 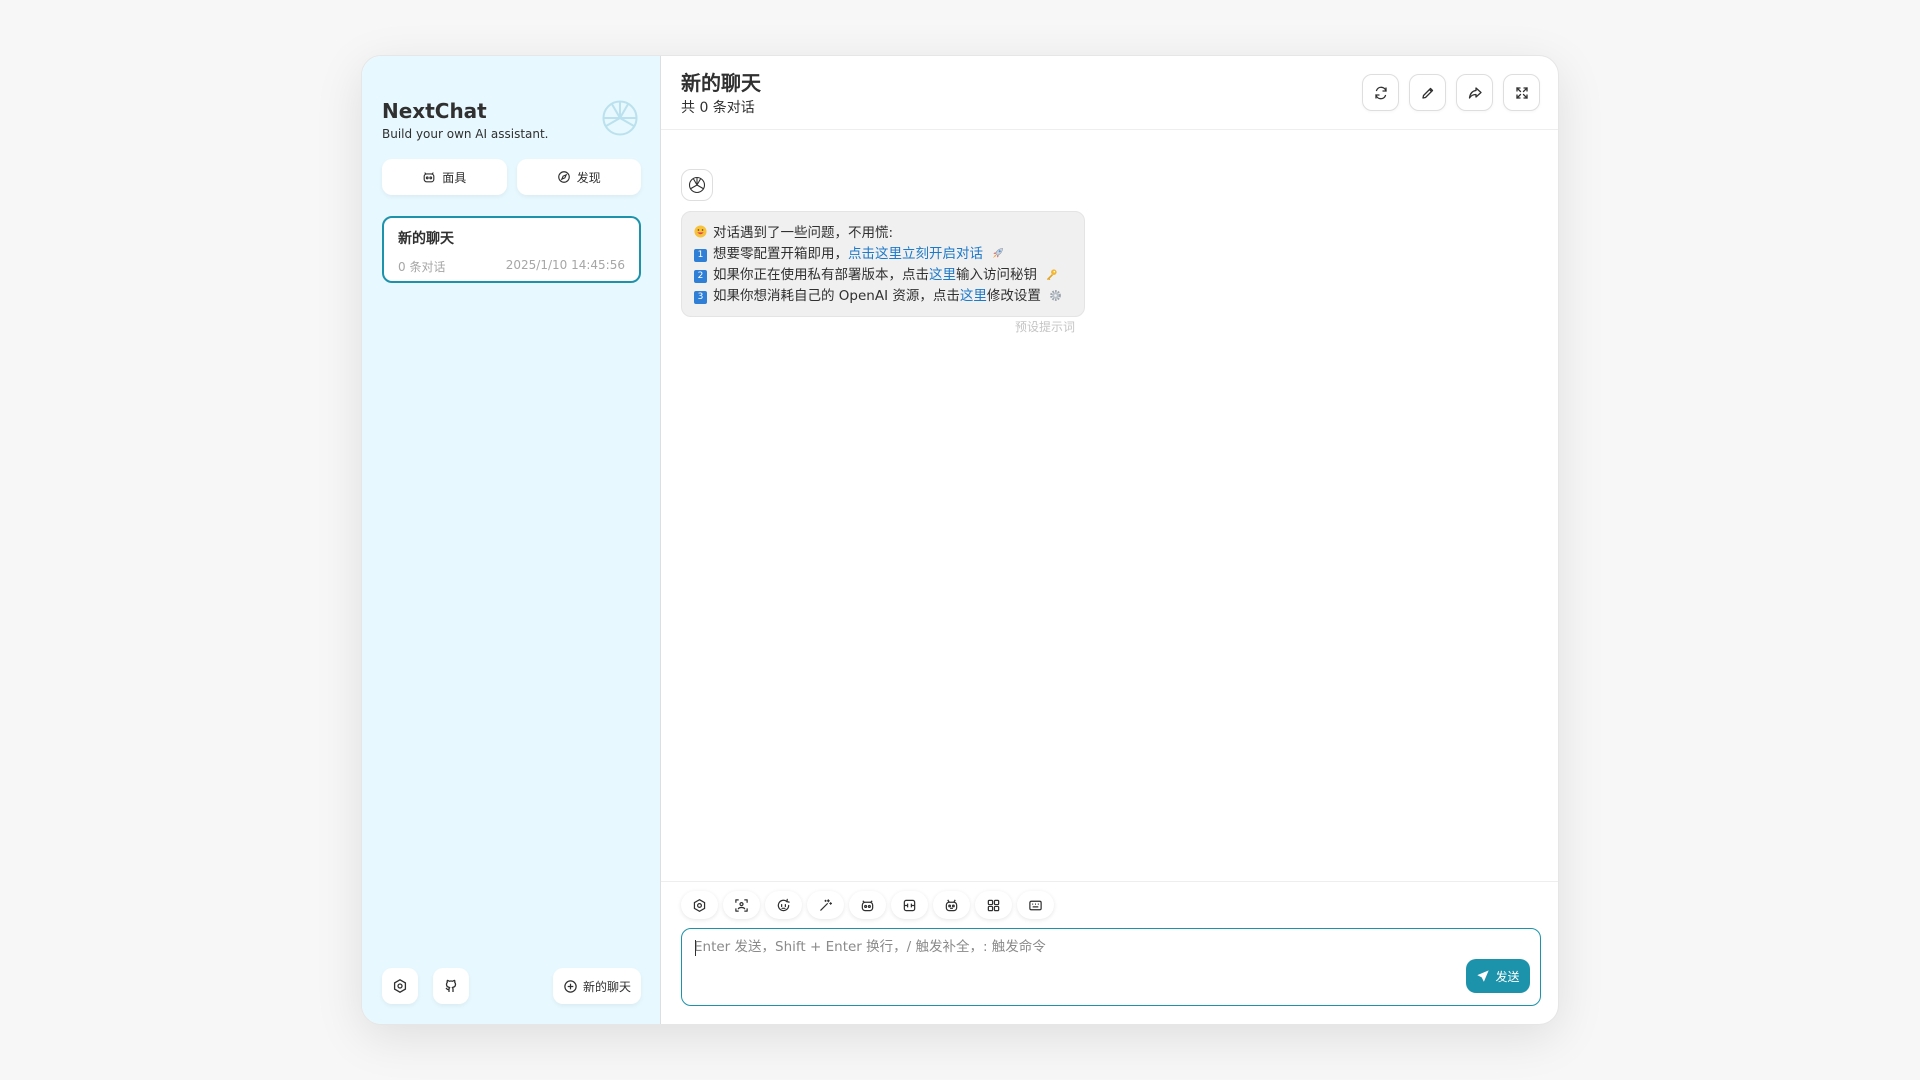 I want to click on chat-toolbar, so click(x=867, y=905).